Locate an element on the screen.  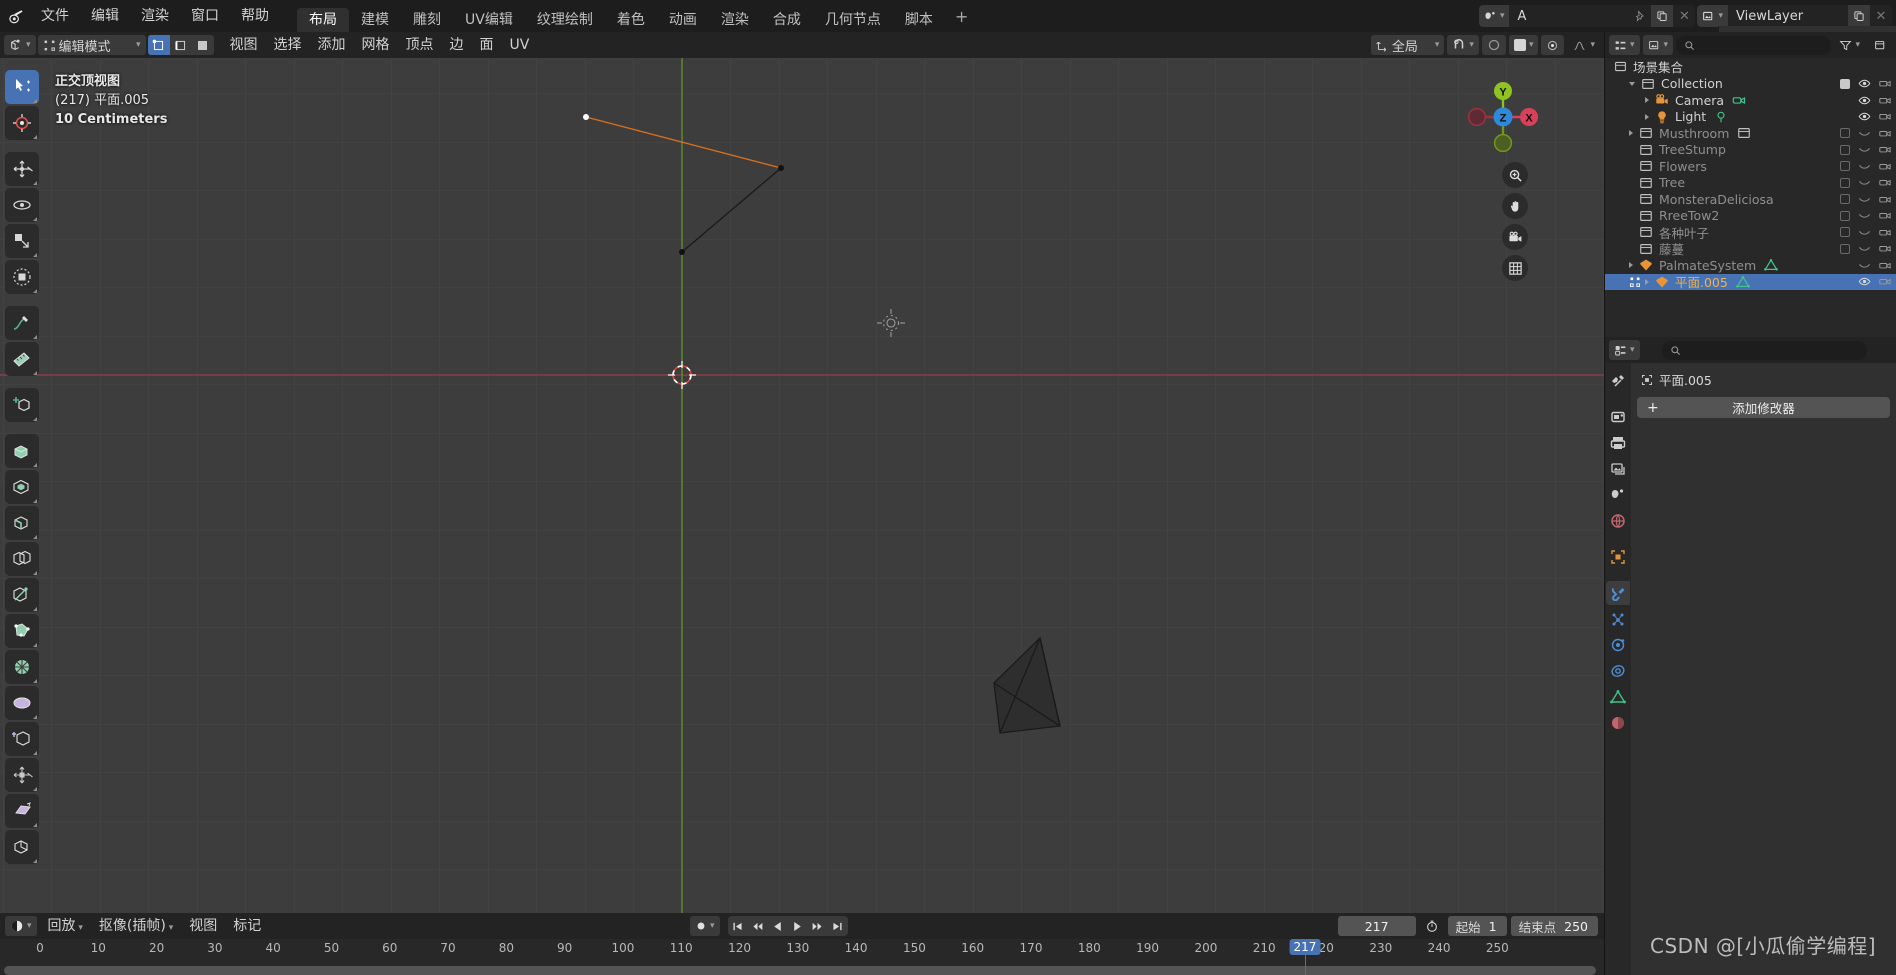
light-data-icon is located at coordinates (1721, 117).